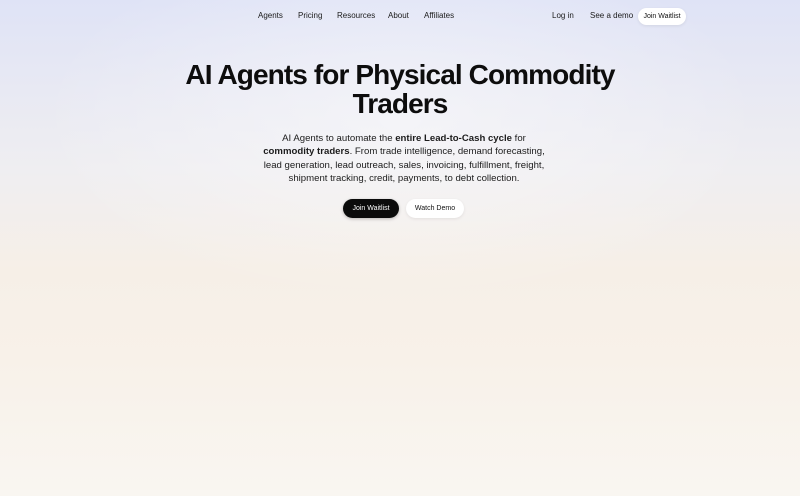  Describe the element at coordinates (306, 152) in the screenshot. I see `hero-desc-bold2: commodity traders` at that location.